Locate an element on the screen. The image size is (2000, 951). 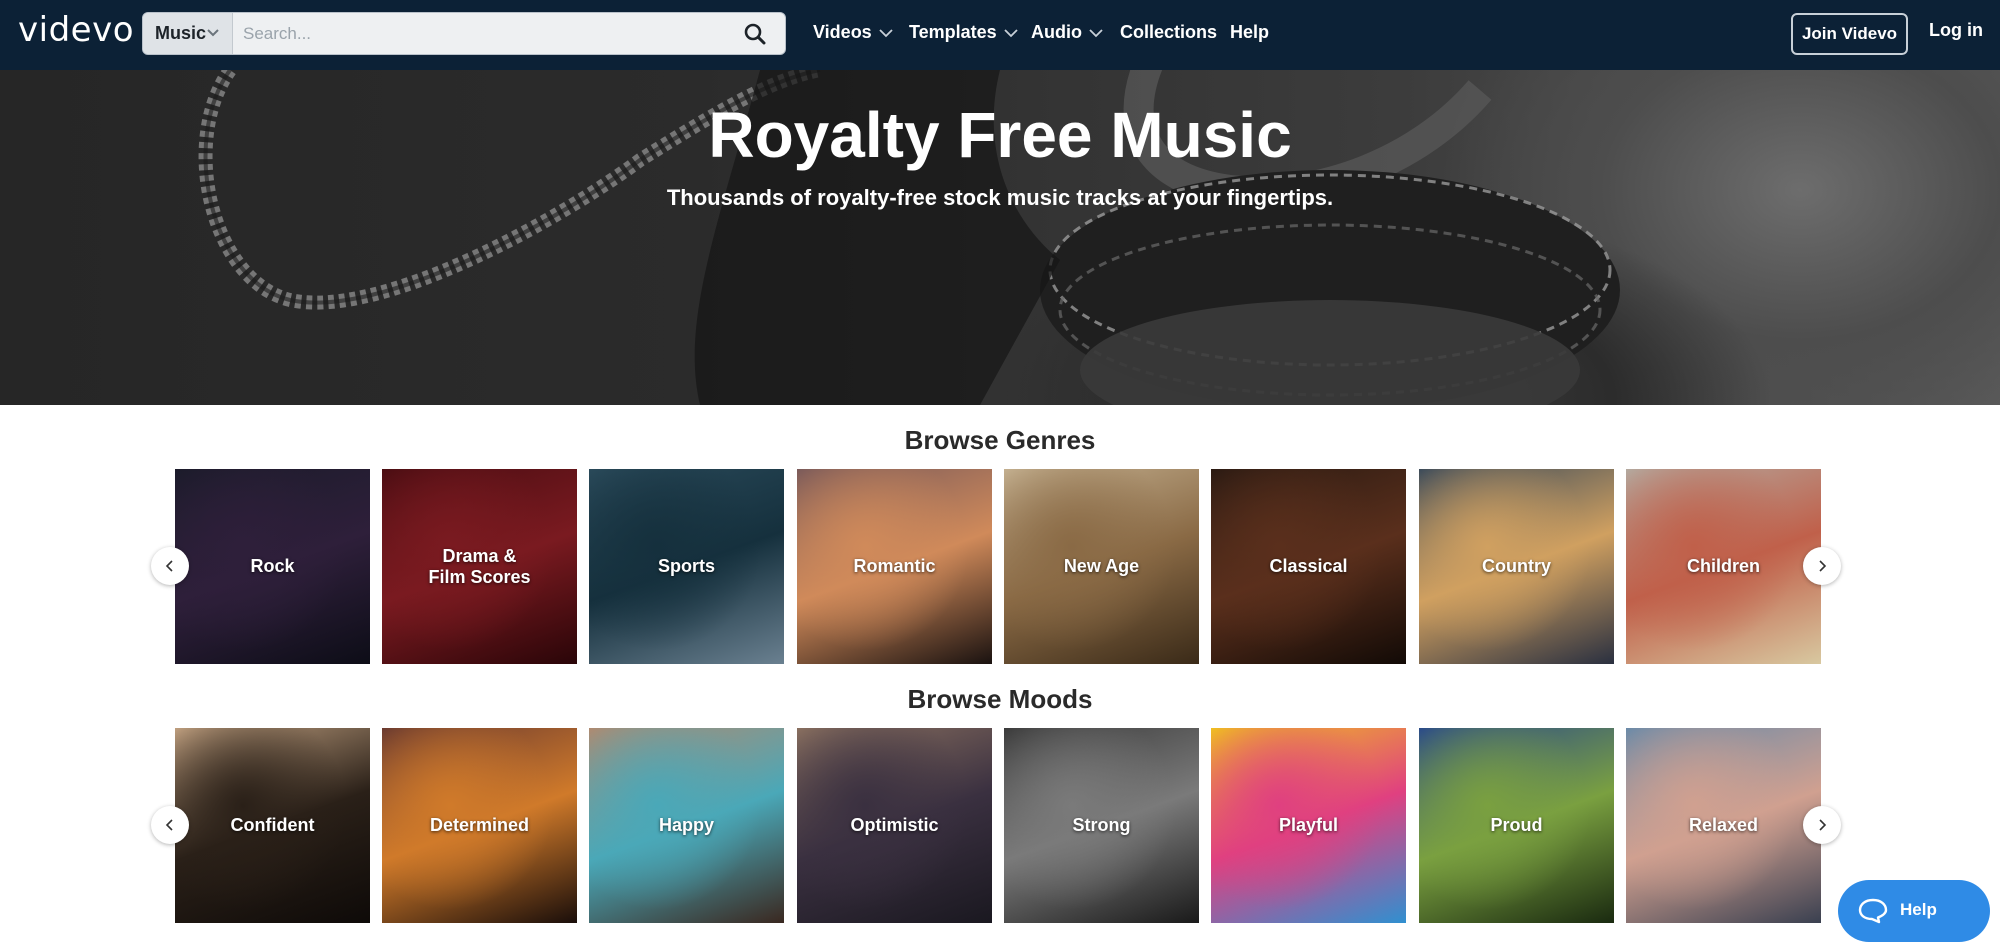
chat-bubble-icon is located at coordinates (1873, 911).